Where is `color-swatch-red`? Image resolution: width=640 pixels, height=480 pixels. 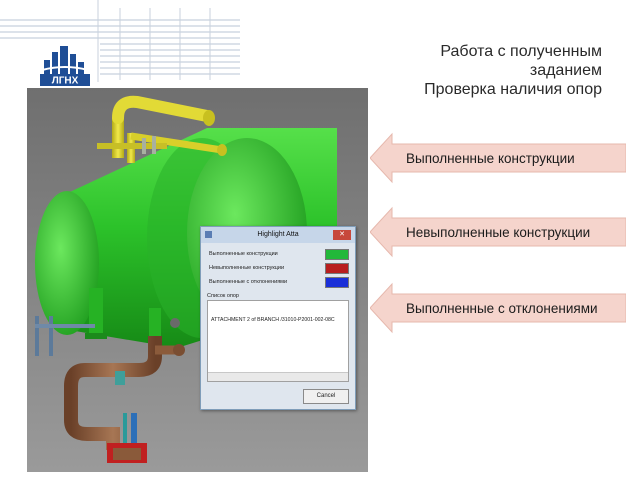 color-swatch-red is located at coordinates (337, 268).